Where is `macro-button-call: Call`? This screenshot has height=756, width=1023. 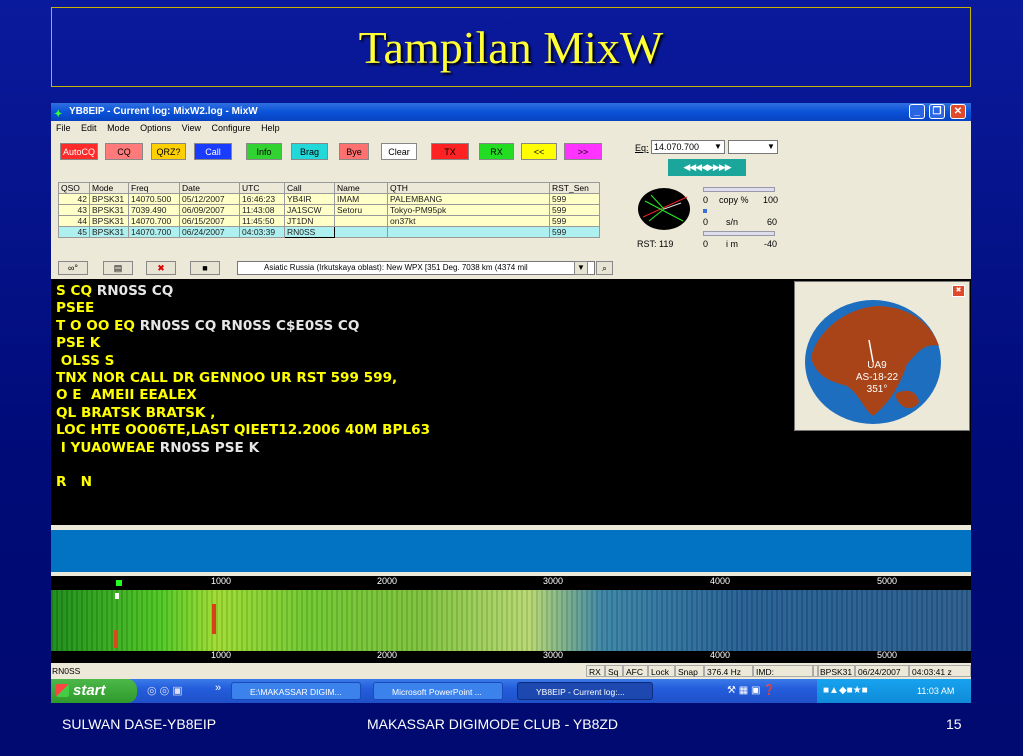 macro-button-call: Call is located at coordinates (213, 151).